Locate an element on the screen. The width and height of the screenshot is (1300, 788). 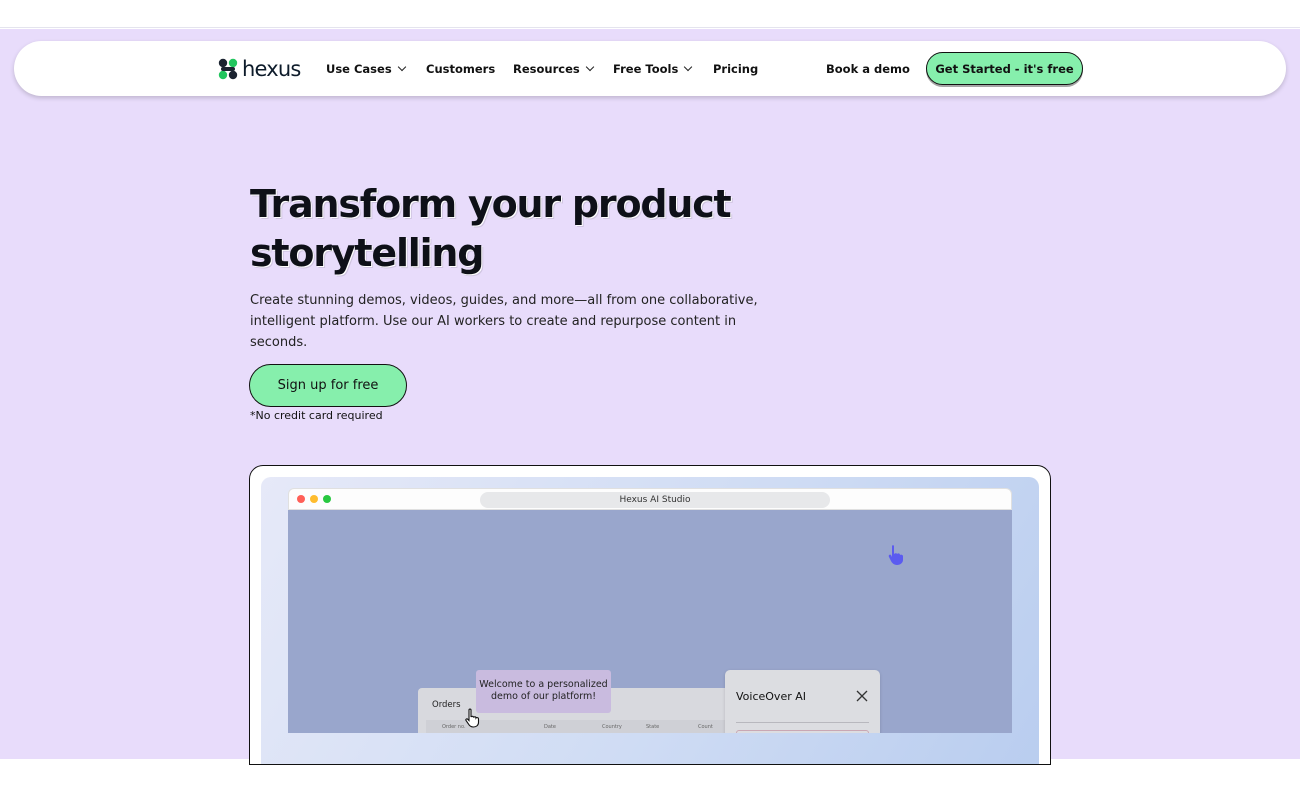
voiceover-panel: VoiceOver AI is located at coordinates (802, 701).